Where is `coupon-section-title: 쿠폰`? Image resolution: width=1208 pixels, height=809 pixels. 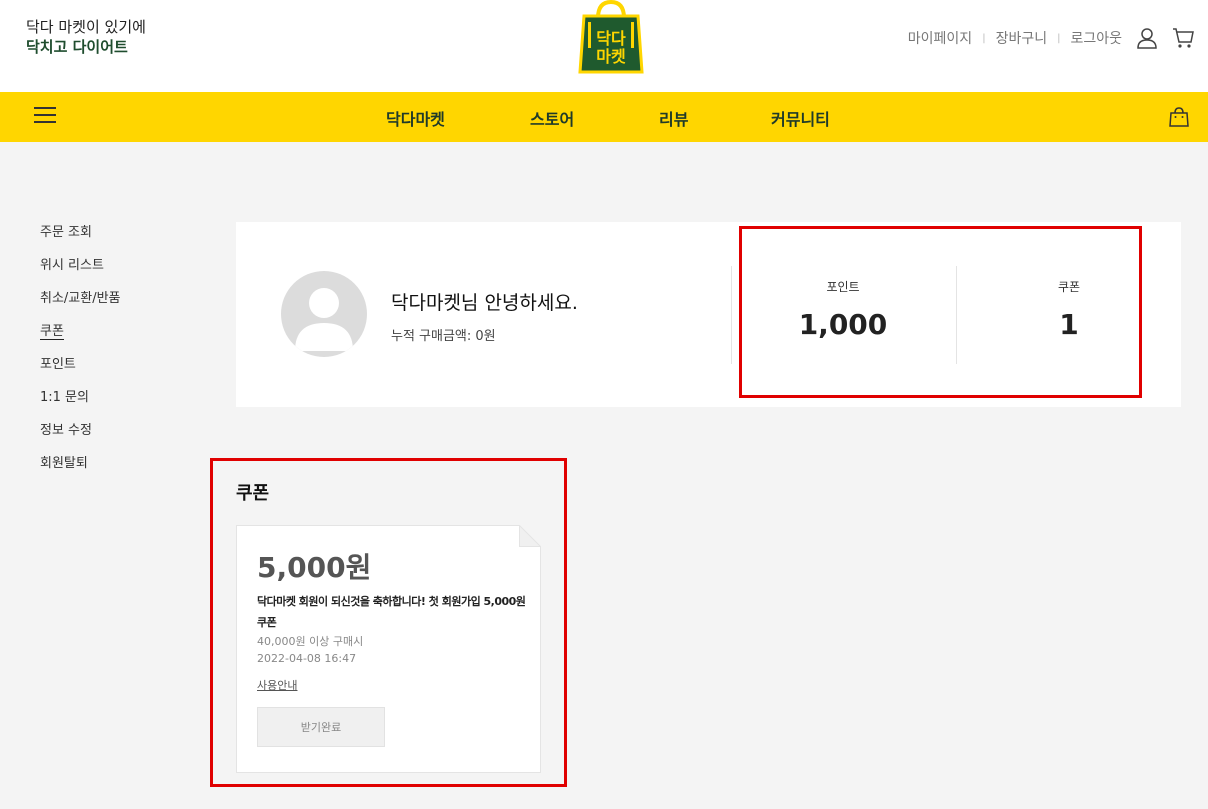
coupon-section-title: 쿠폰 is located at coordinates (253, 493).